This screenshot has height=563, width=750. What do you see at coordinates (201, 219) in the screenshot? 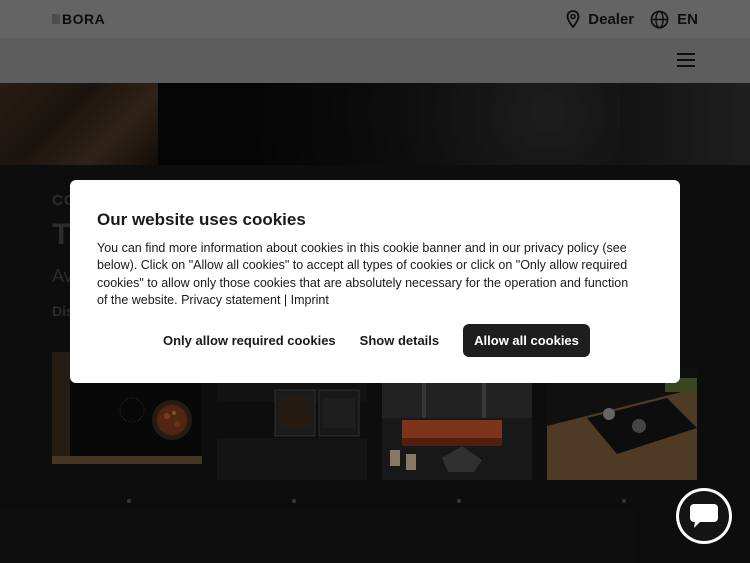
I see `cookie-dialog-title: Our website uses cookies` at bounding box center [201, 219].